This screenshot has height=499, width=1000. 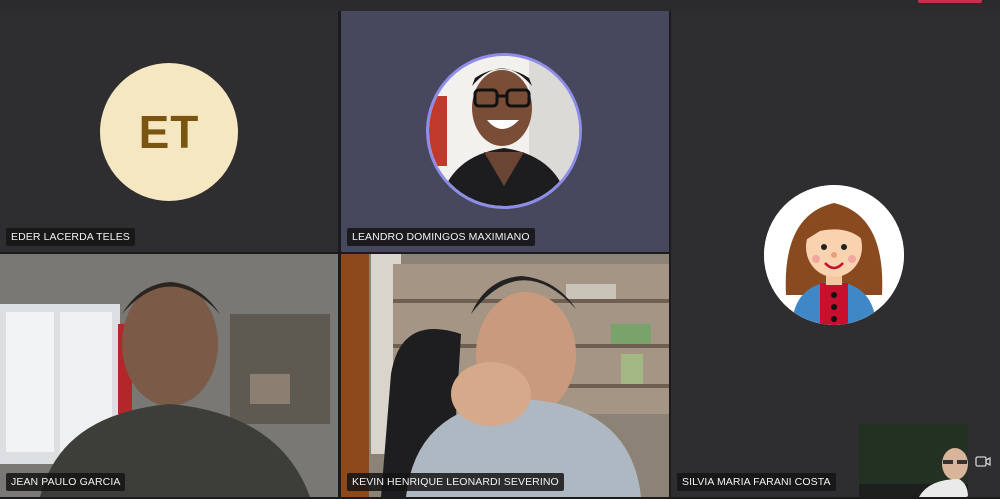 I want to click on participant-name-label: LEANDRO DOMINGOS MAXIMIANO, so click(x=441, y=237).